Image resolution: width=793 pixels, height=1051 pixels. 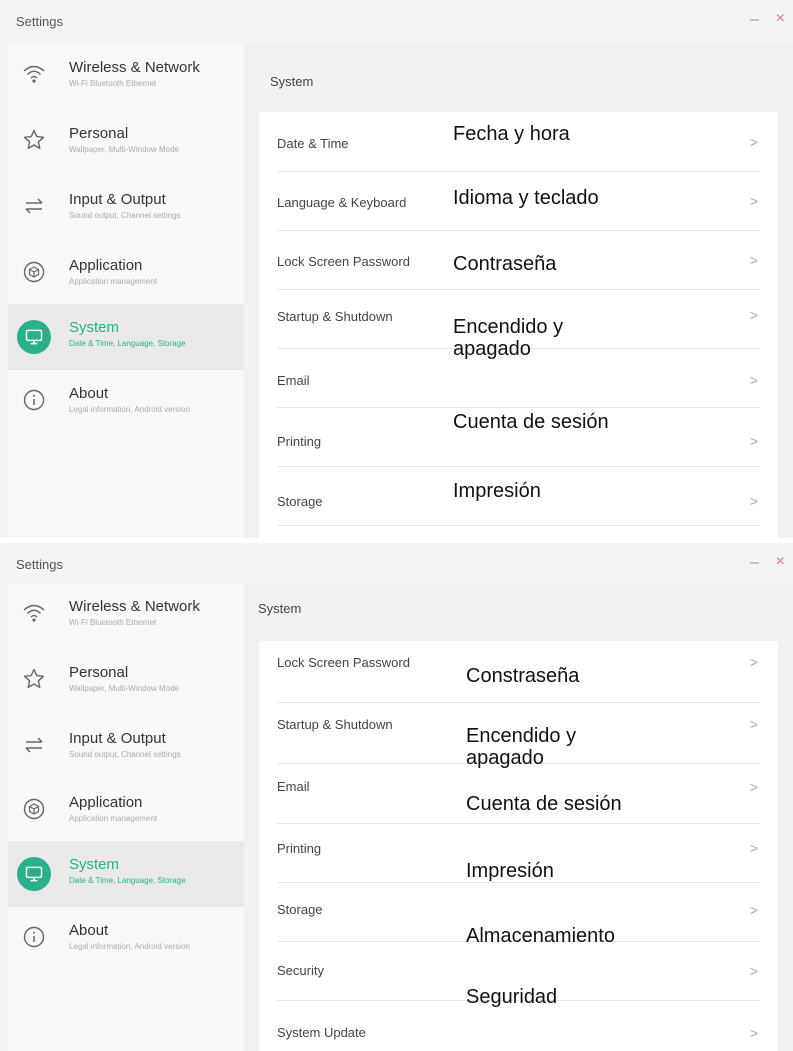 What do you see at coordinates (342, 202) in the screenshot?
I see `list-item-label: Language & Keyboard` at bounding box center [342, 202].